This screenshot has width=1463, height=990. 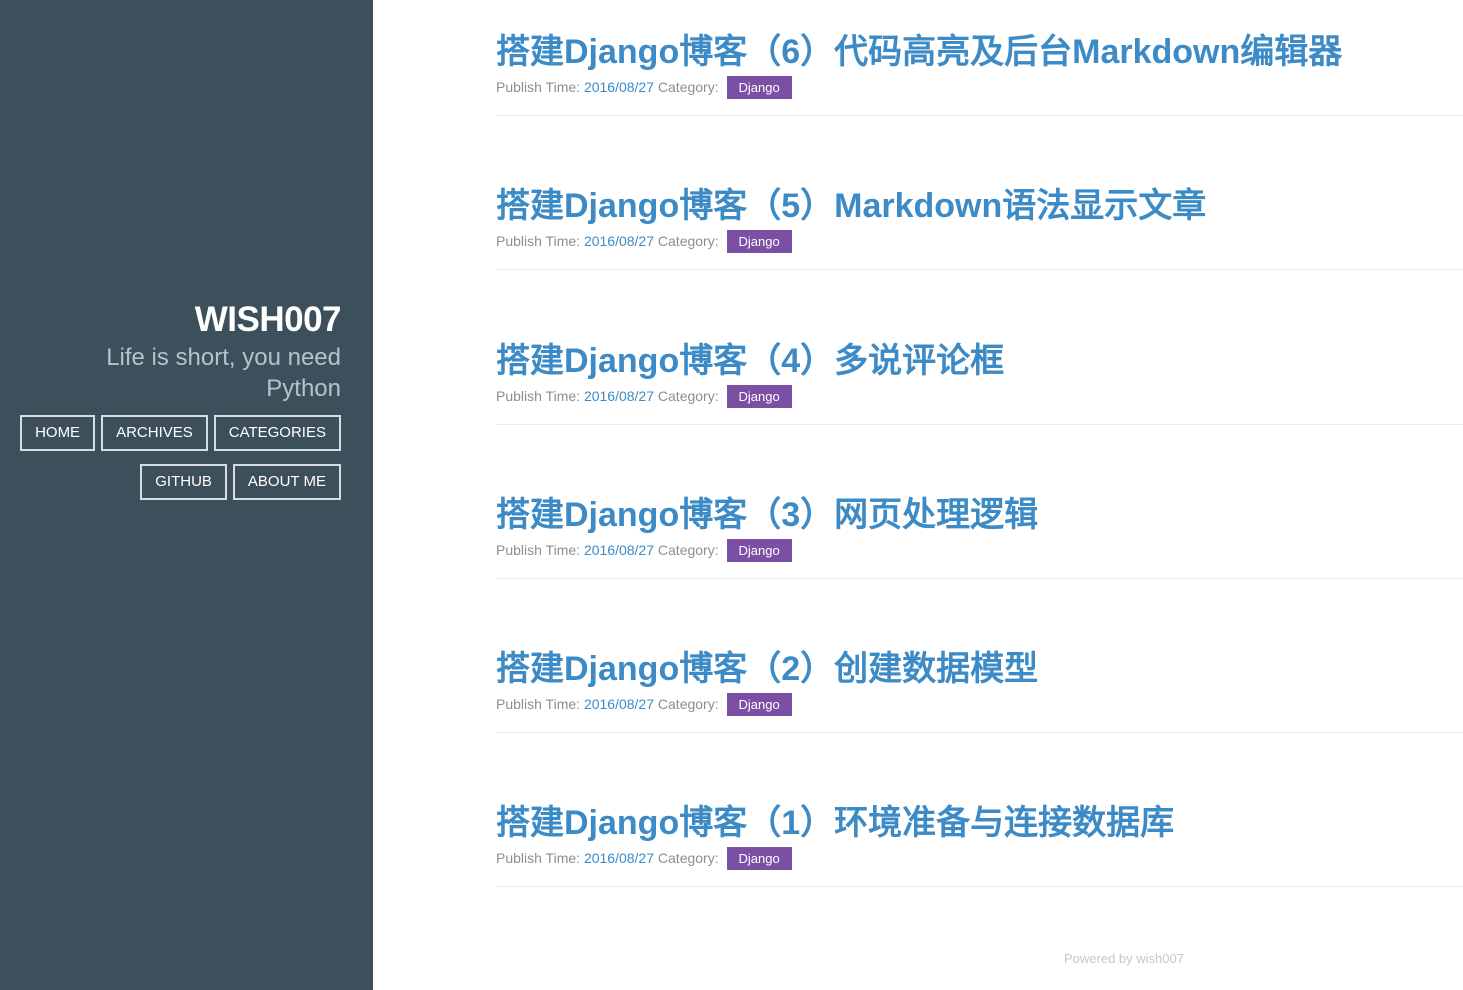 I want to click on nav-github-button: GITHUB, so click(x=183, y=482).